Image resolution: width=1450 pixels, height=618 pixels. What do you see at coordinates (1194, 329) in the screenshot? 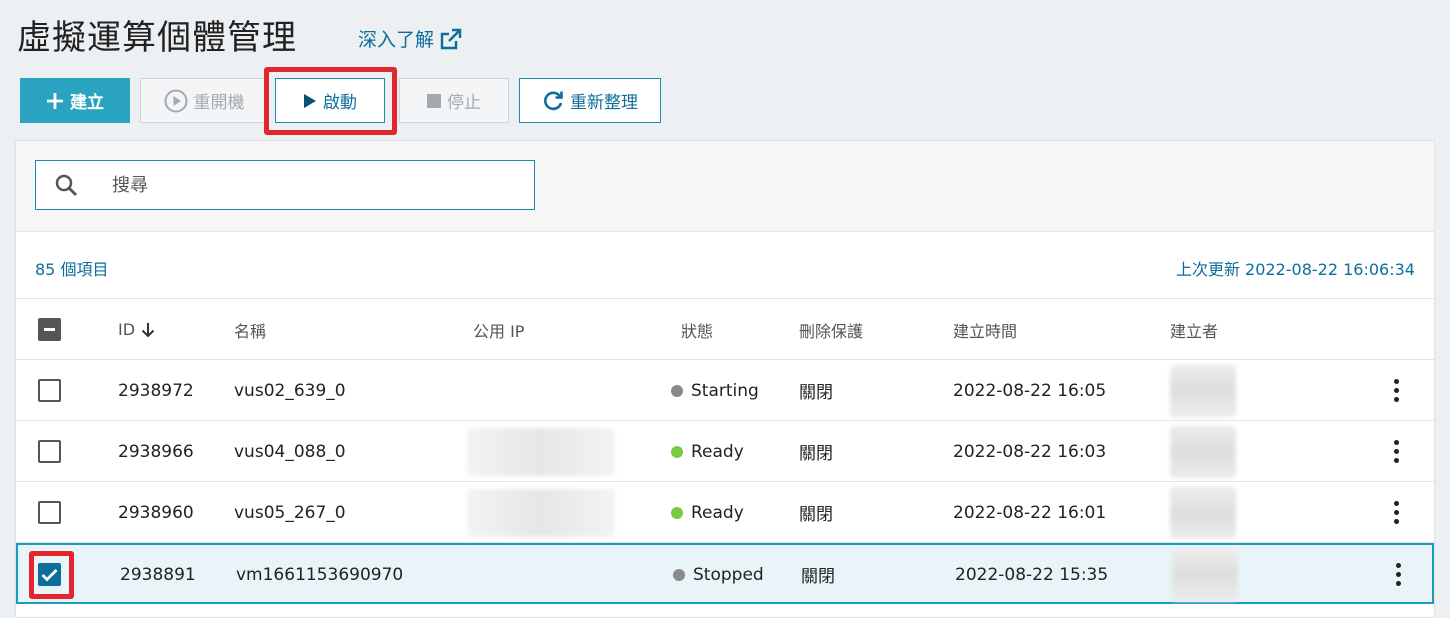
I see `column-creator: 建立者` at bounding box center [1194, 329].